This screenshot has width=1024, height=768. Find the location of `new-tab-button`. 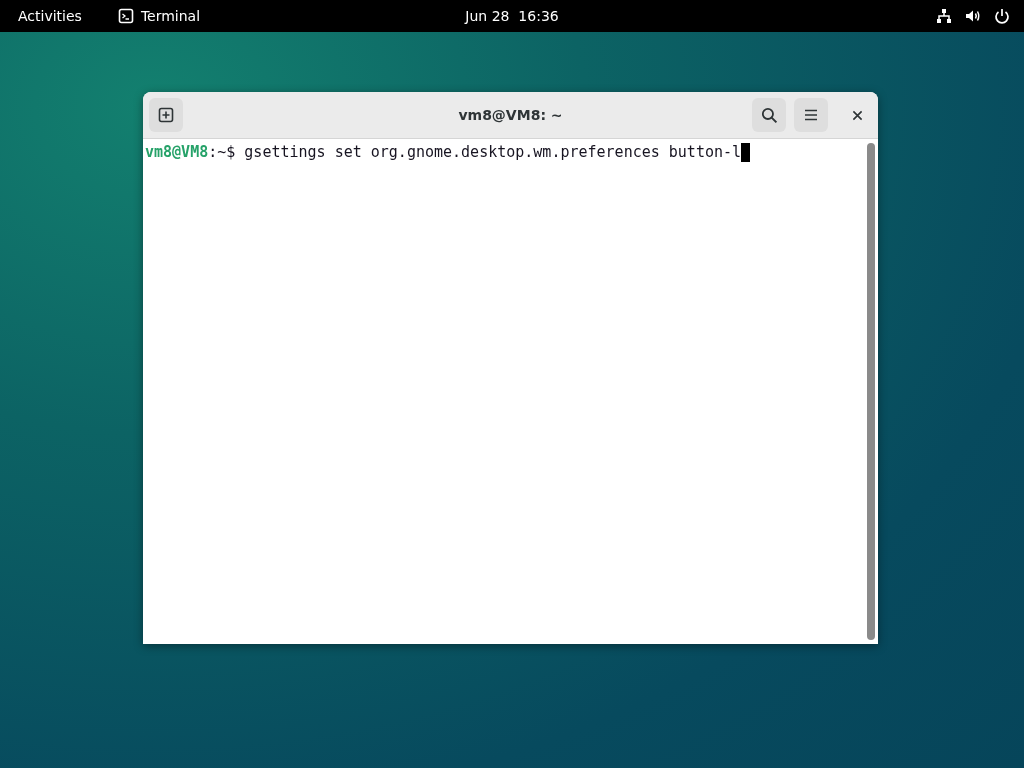

new-tab-button is located at coordinates (166, 115).